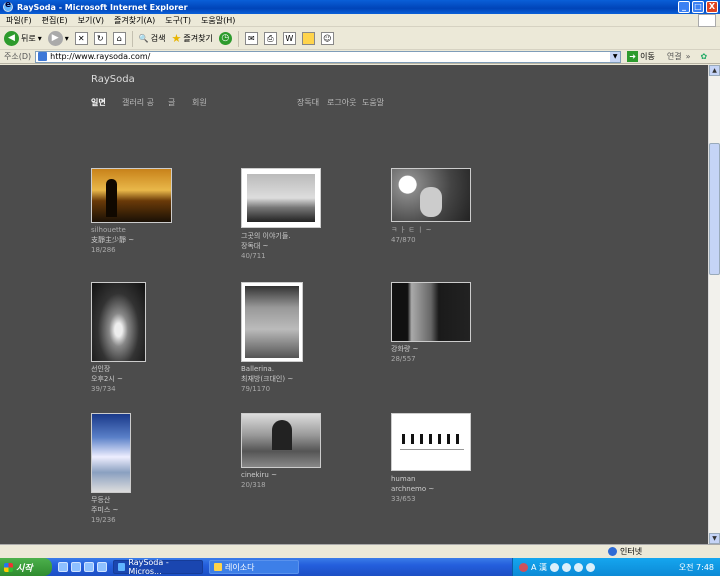 This screenshot has height=576, width=720. I want to click on system-tray: A 漢 오전 7:48, so click(616, 567).